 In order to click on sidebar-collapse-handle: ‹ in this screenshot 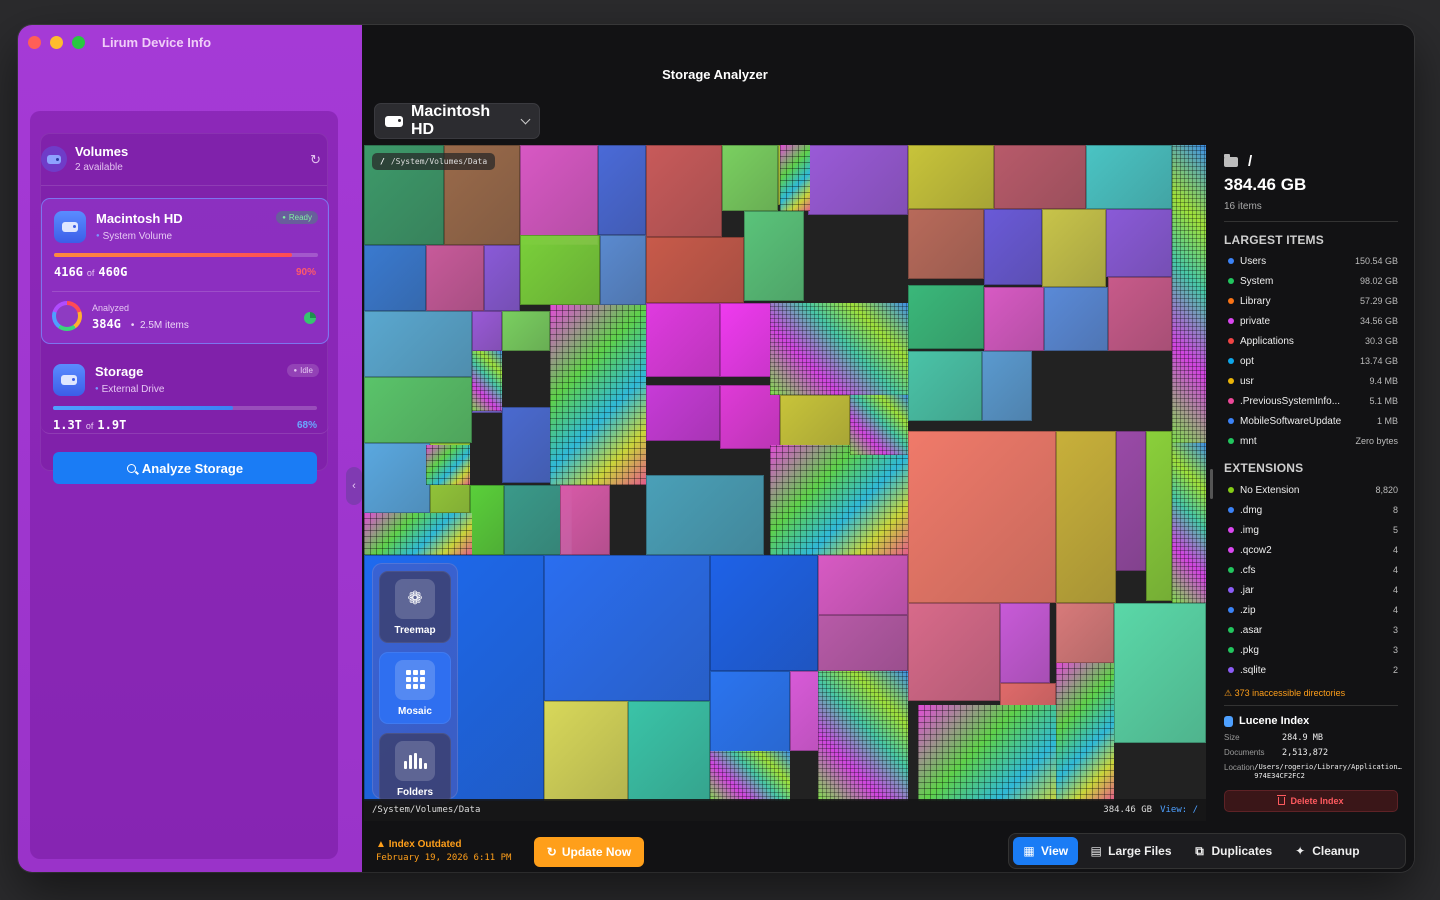, I will do `click(354, 486)`.